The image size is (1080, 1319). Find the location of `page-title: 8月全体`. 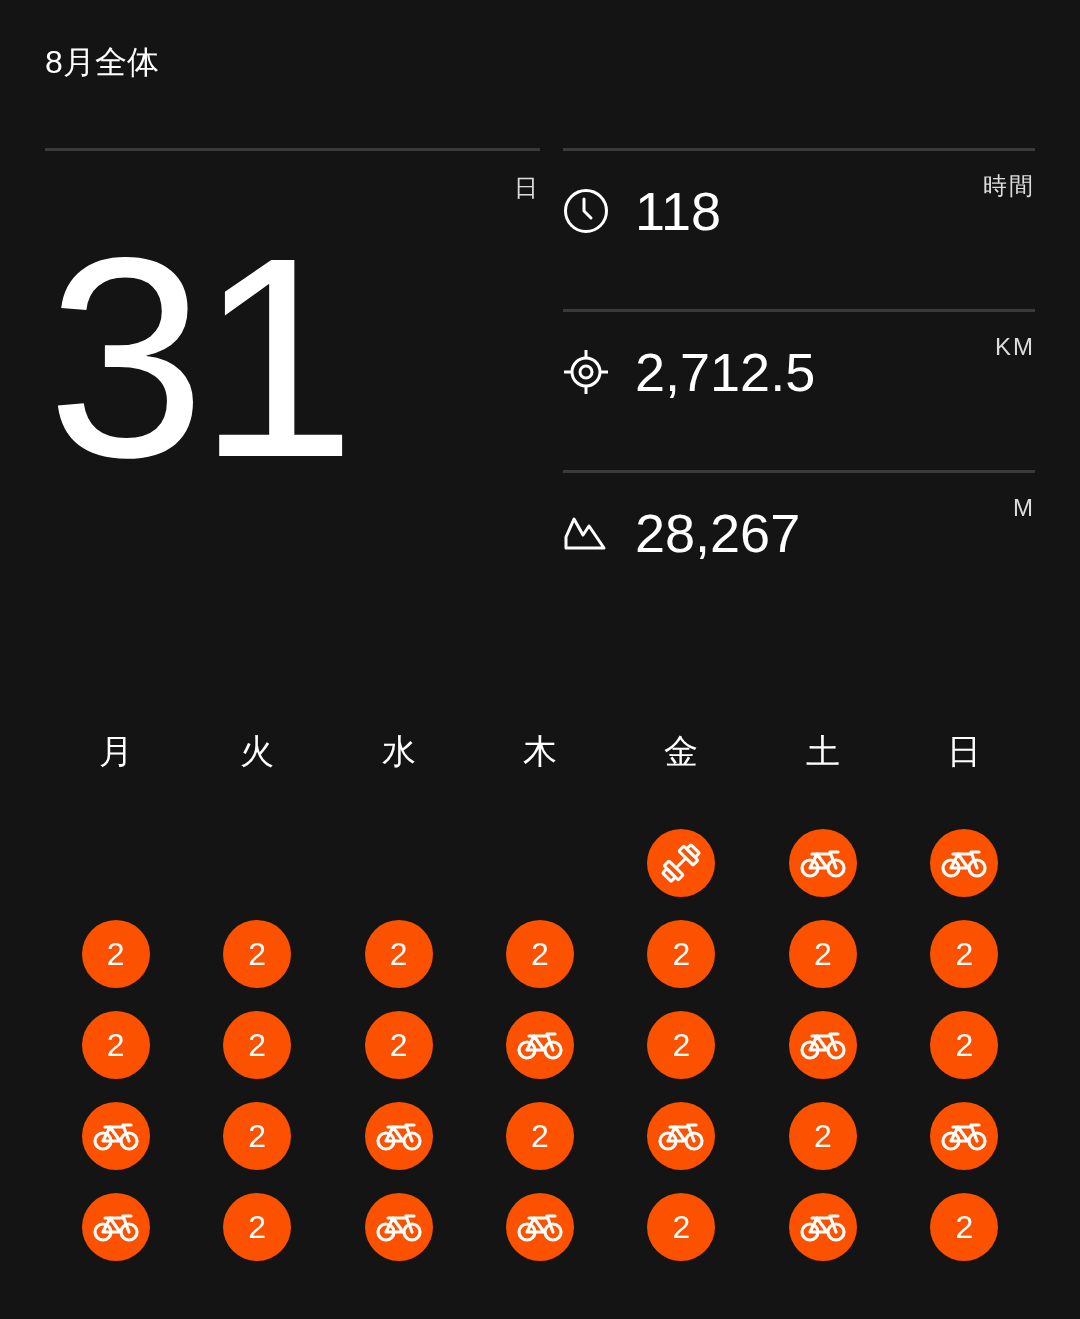

page-title: 8月全体 is located at coordinates (102, 62).